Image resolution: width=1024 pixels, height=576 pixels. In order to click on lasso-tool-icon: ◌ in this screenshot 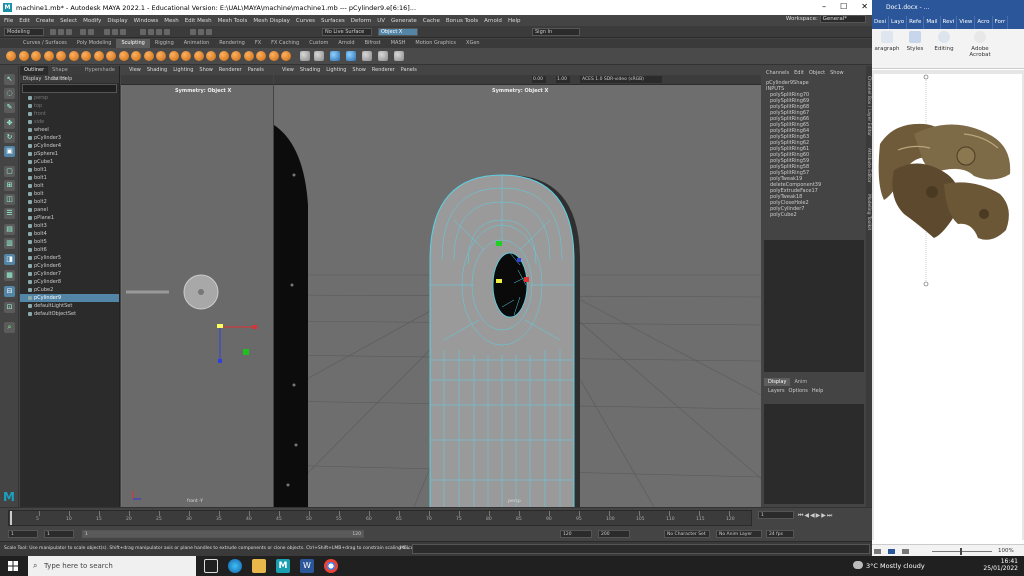, I will do `click(9, 93)`.